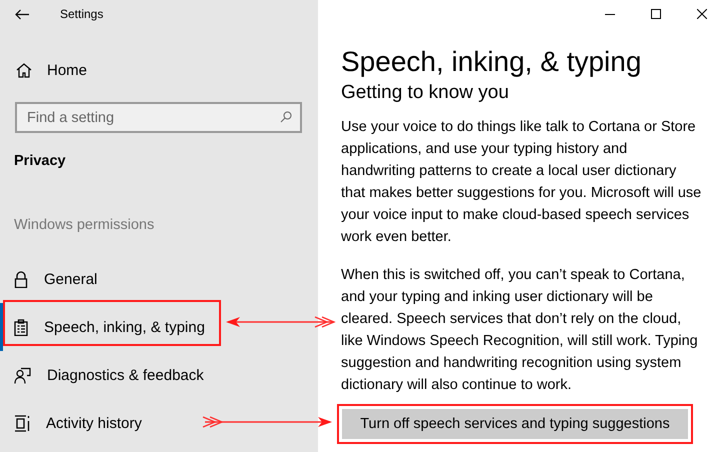 The height and width of the screenshot is (452, 725). I want to click on page-title: Speech, inking, & typing, so click(491, 62).